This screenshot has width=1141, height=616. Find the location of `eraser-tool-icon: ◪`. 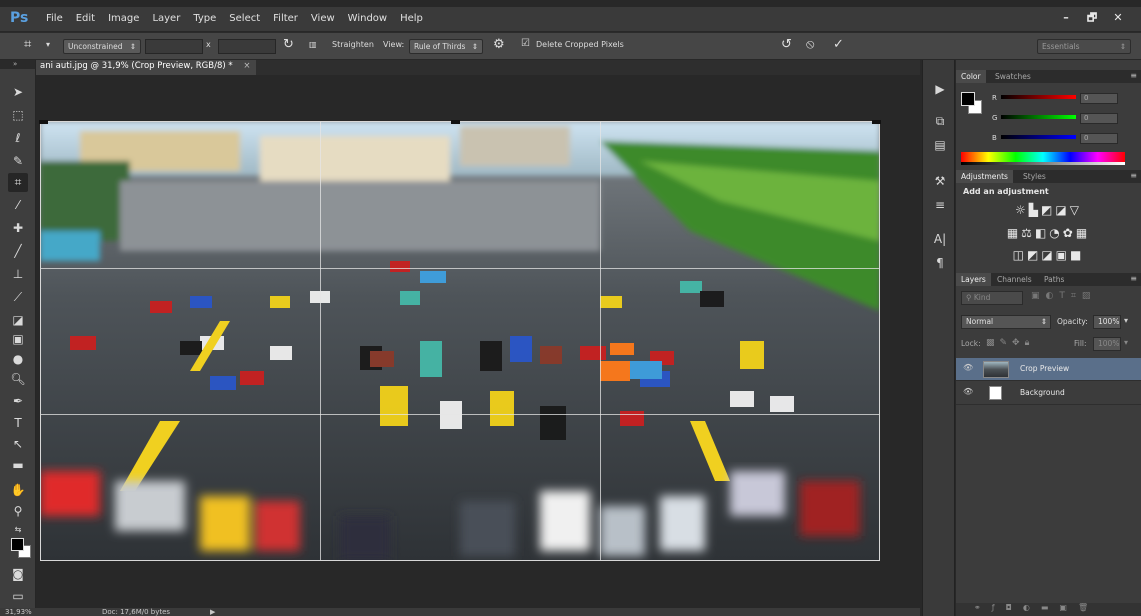

eraser-tool-icon: ◪ is located at coordinates (18, 320).